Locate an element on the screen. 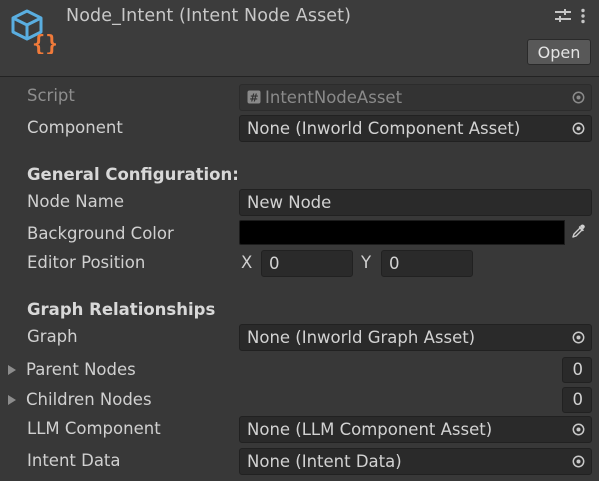 The width and height of the screenshot is (599, 481). pos-x-input: 0 is located at coordinates (307, 263).